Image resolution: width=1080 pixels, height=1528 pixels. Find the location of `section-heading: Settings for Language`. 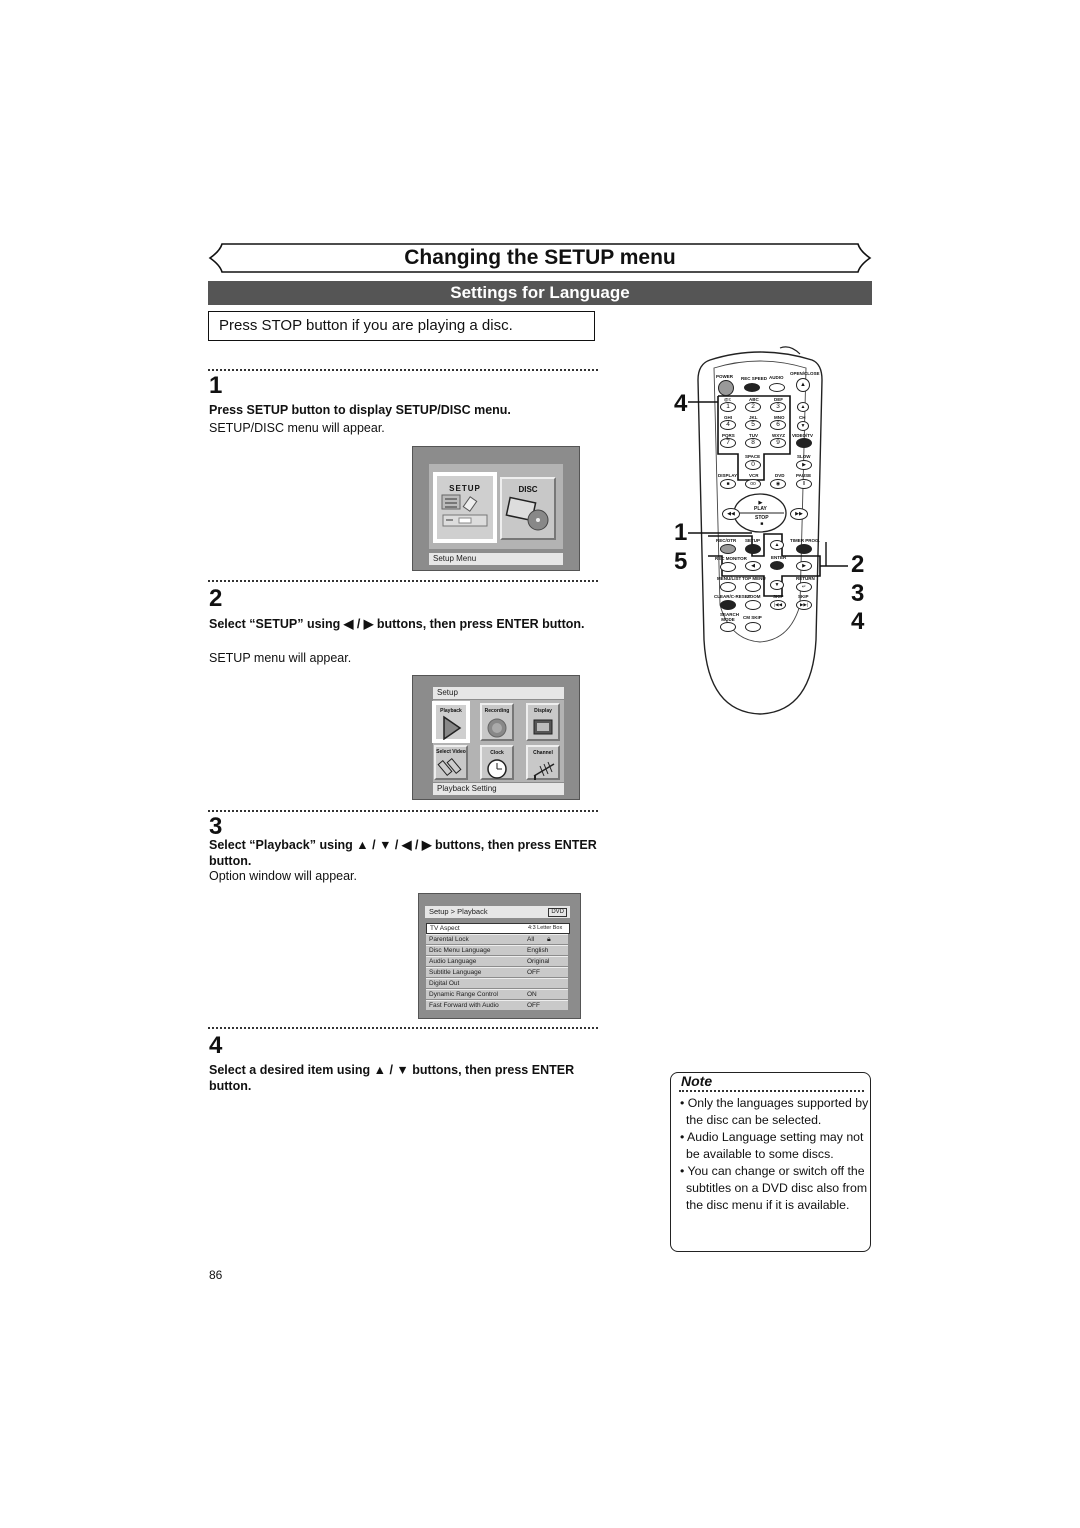

section-heading: Settings for Language is located at coordinates (540, 293).